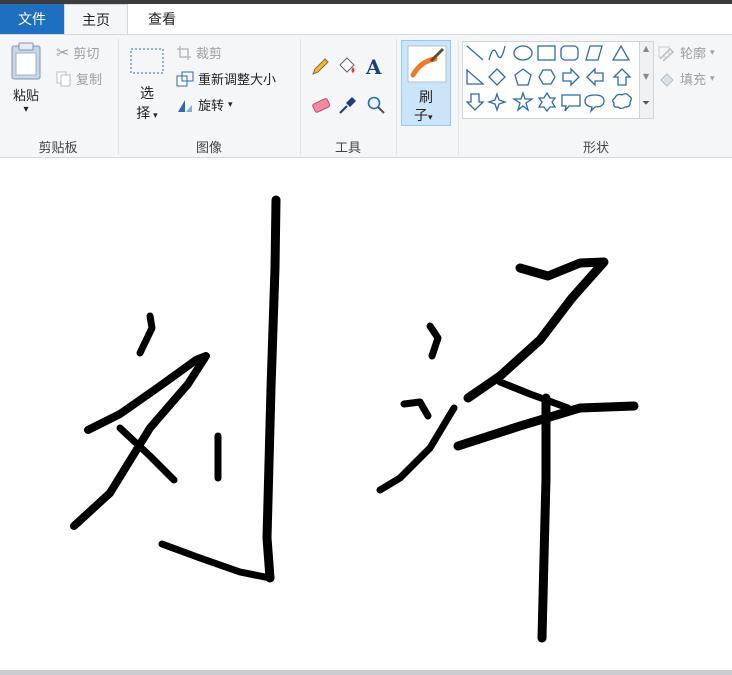 The height and width of the screenshot is (675, 732). Describe the element at coordinates (366, 19) in the screenshot. I see `ribbon-tab-bar: 文件 主页 查看` at that location.